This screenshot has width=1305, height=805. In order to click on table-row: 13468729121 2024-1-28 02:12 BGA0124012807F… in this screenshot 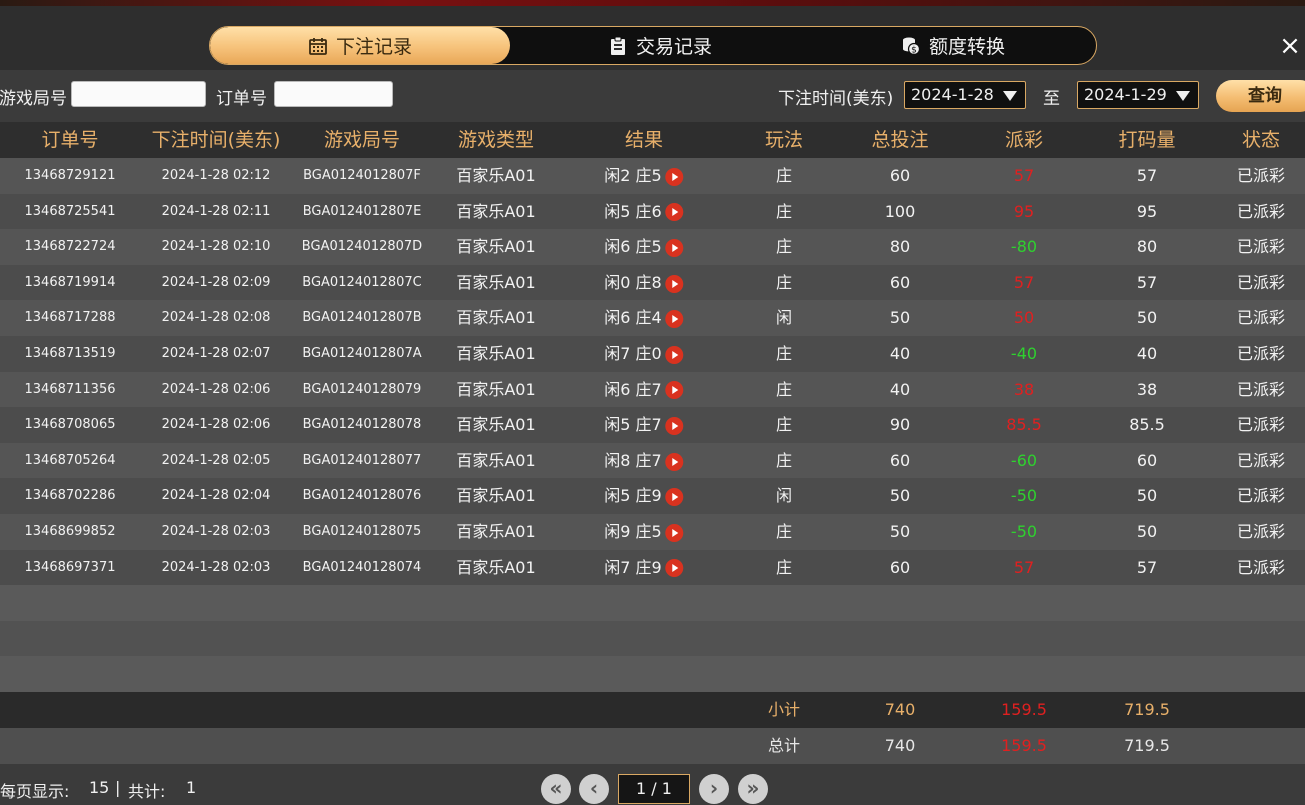, I will do `click(652, 176)`.